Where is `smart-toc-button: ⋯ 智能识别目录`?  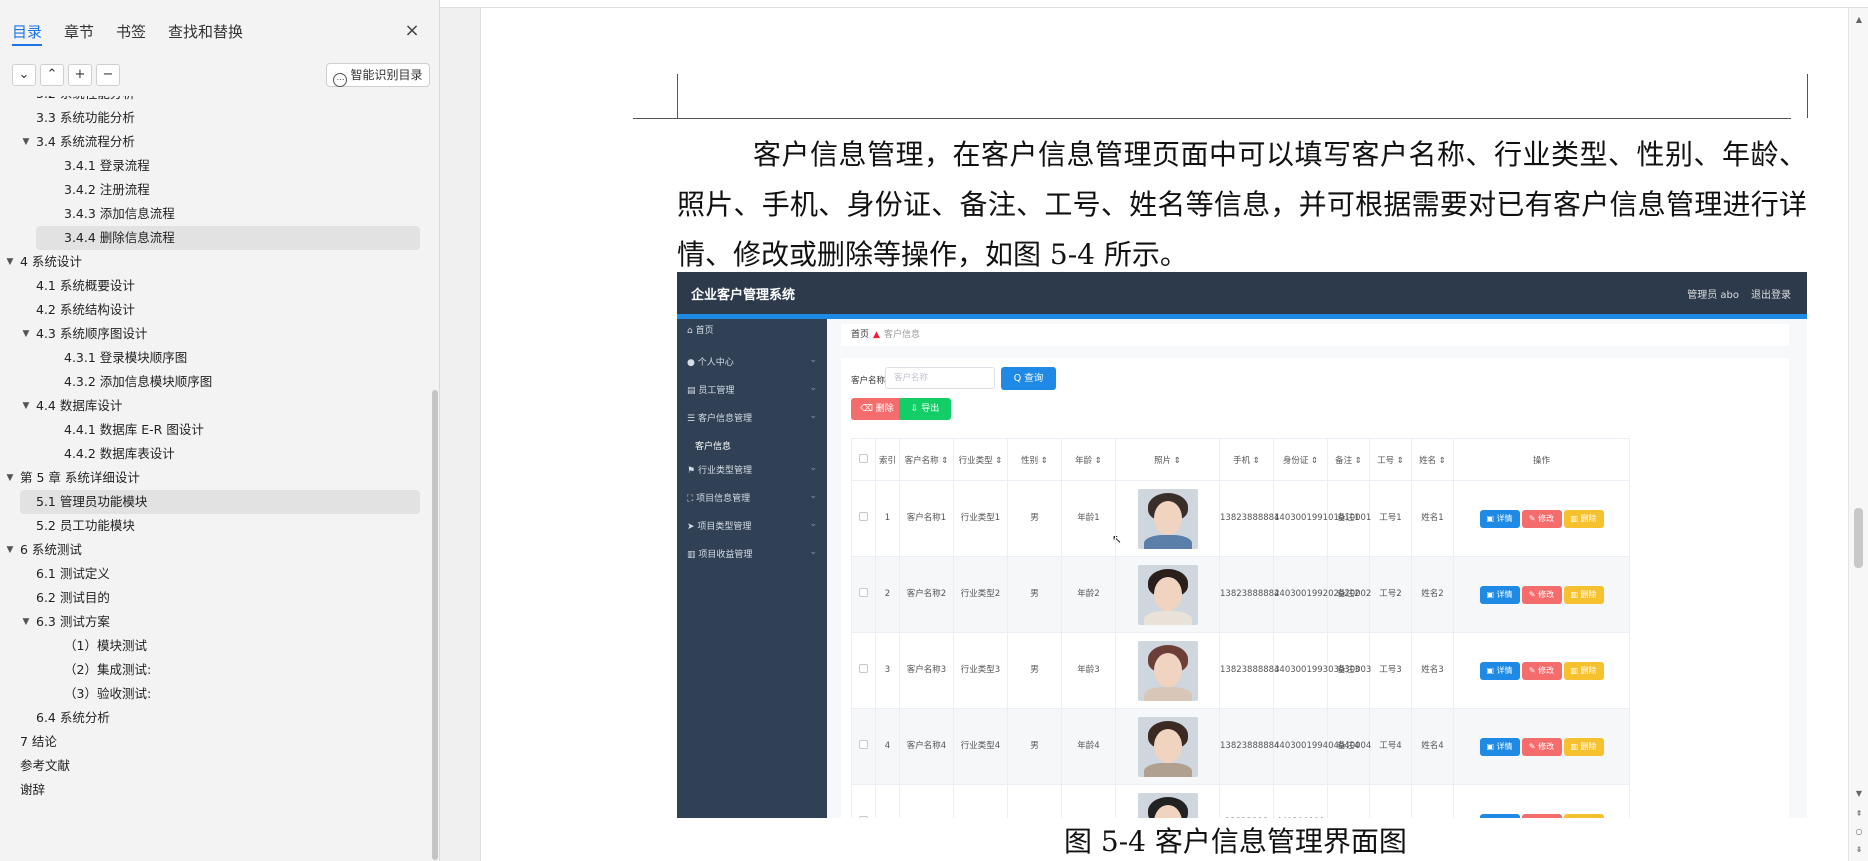
smart-toc-button: ⋯ 智能识别目录 is located at coordinates (378, 75).